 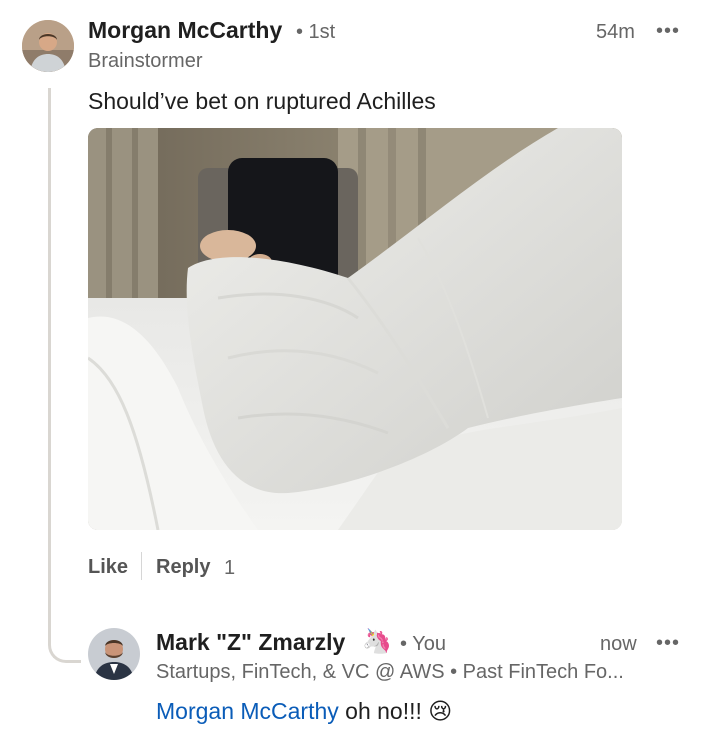 What do you see at coordinates (423, 644) in the screenshot?
I see `reply-connection-degree: • You` at bounding box center [423, 644].